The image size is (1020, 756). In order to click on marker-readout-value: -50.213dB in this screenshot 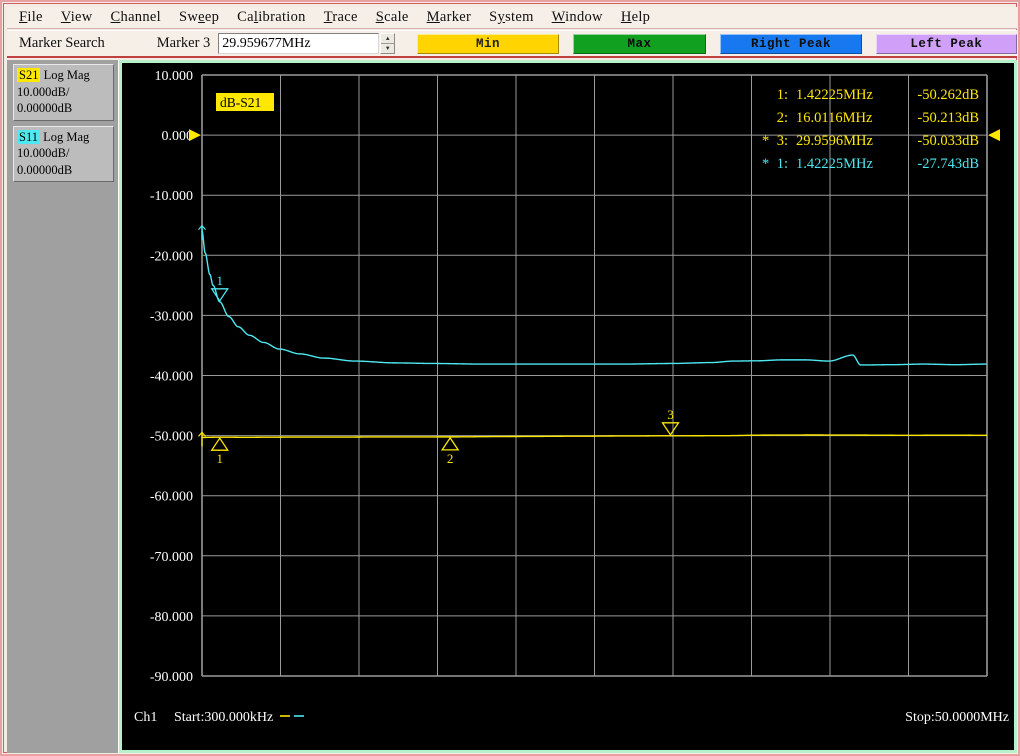, I will do `click(948, 118)`.